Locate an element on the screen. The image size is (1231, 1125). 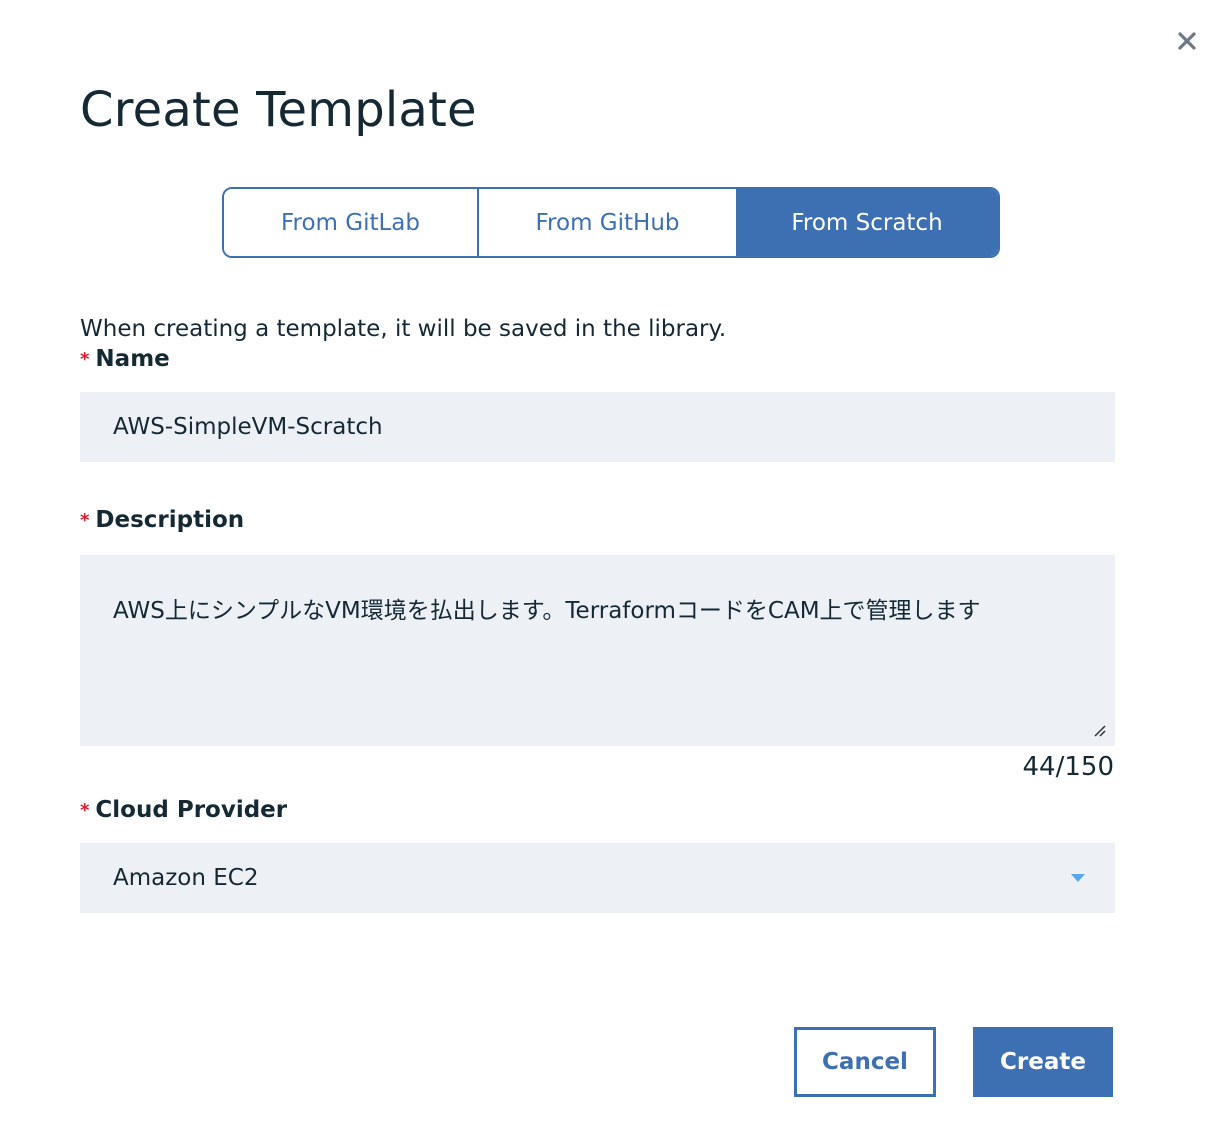
tab-from-gitlab: From GitLab is located at coordinates (351, 222).